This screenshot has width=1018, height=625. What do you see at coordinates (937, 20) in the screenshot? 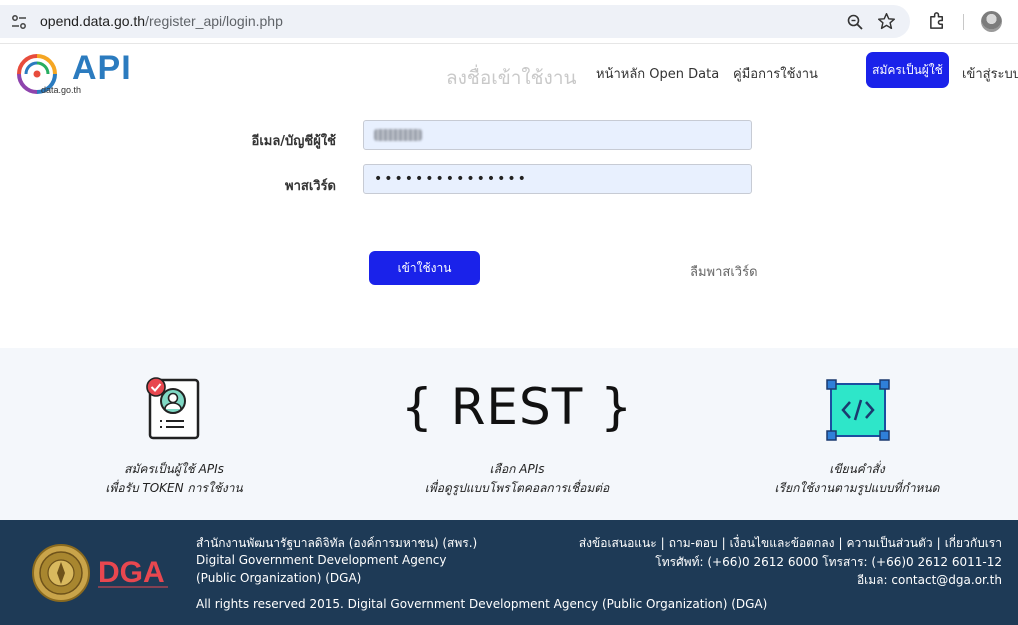
I see `extensions-puzzle-icon` at bounding box center [937, 20].